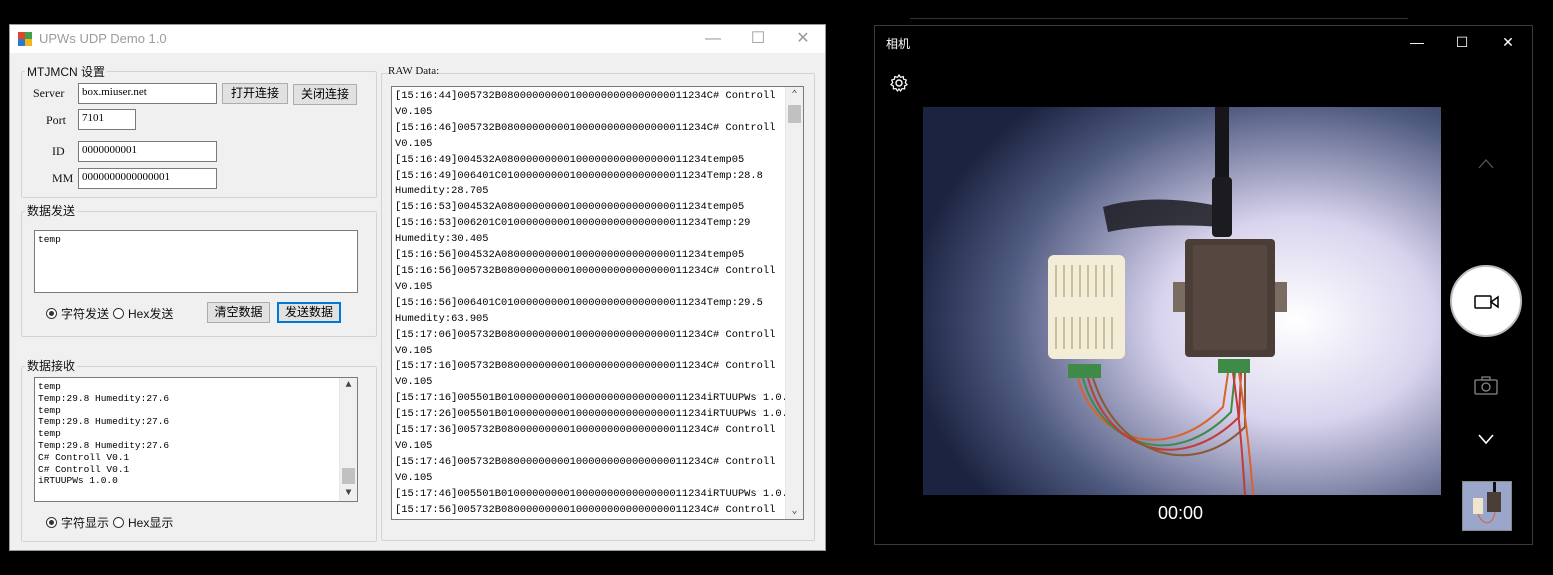  Describe the element at coordinates (442, 239) in the screenshot. I see `raw-data-line: Humedity:30.405` at that location.